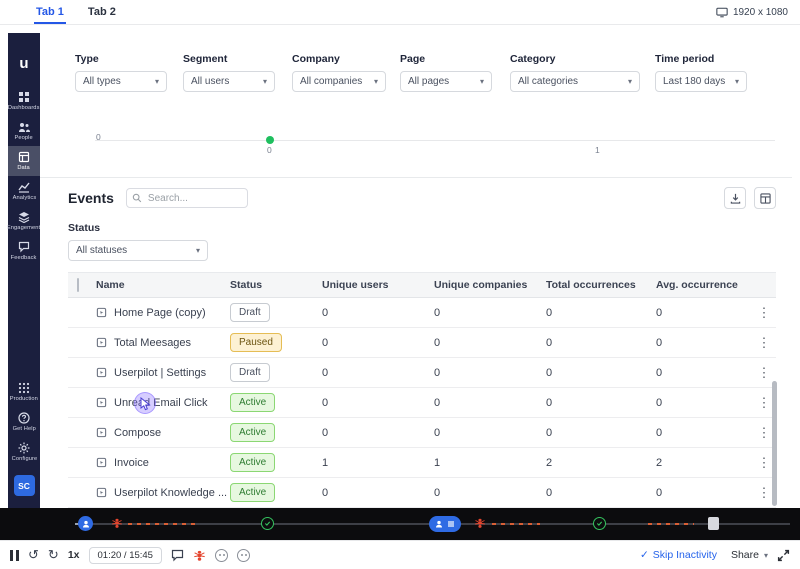  I want to click on skip-inactivity-toggle: ✓ Skip Inactivity, so click(678, 555).